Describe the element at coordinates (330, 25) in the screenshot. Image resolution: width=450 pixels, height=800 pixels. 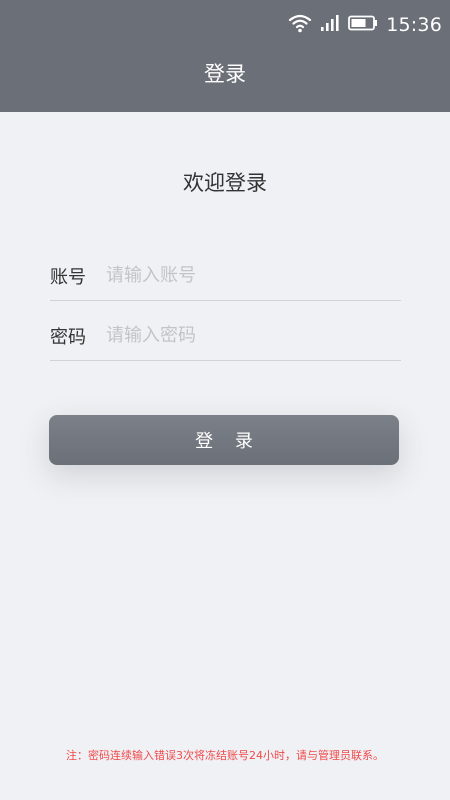
I see `signal-icon` at that location.